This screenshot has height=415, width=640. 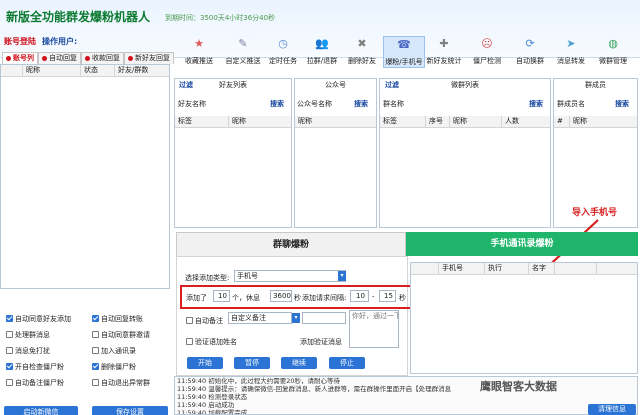 I want to click on add-type-select: 手机号, so click(x=290, y=276).